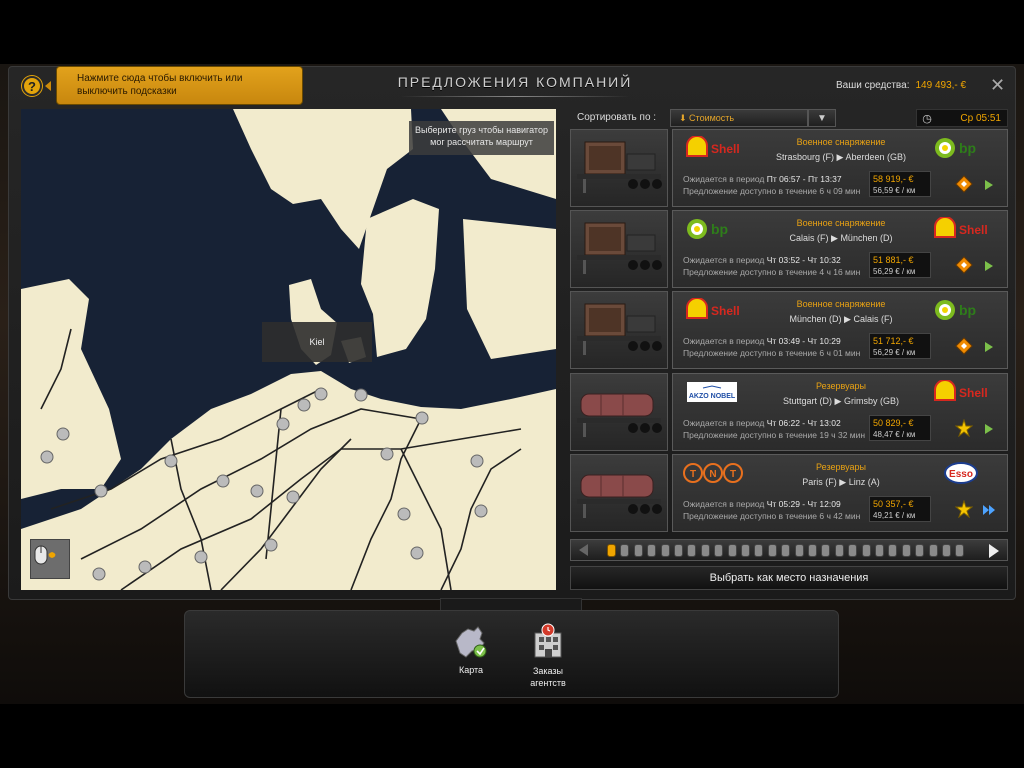  Describe the element at coordinates (739, 118) in the screenshot. I see `sort-select: ⬇ Стоимость` at that location.